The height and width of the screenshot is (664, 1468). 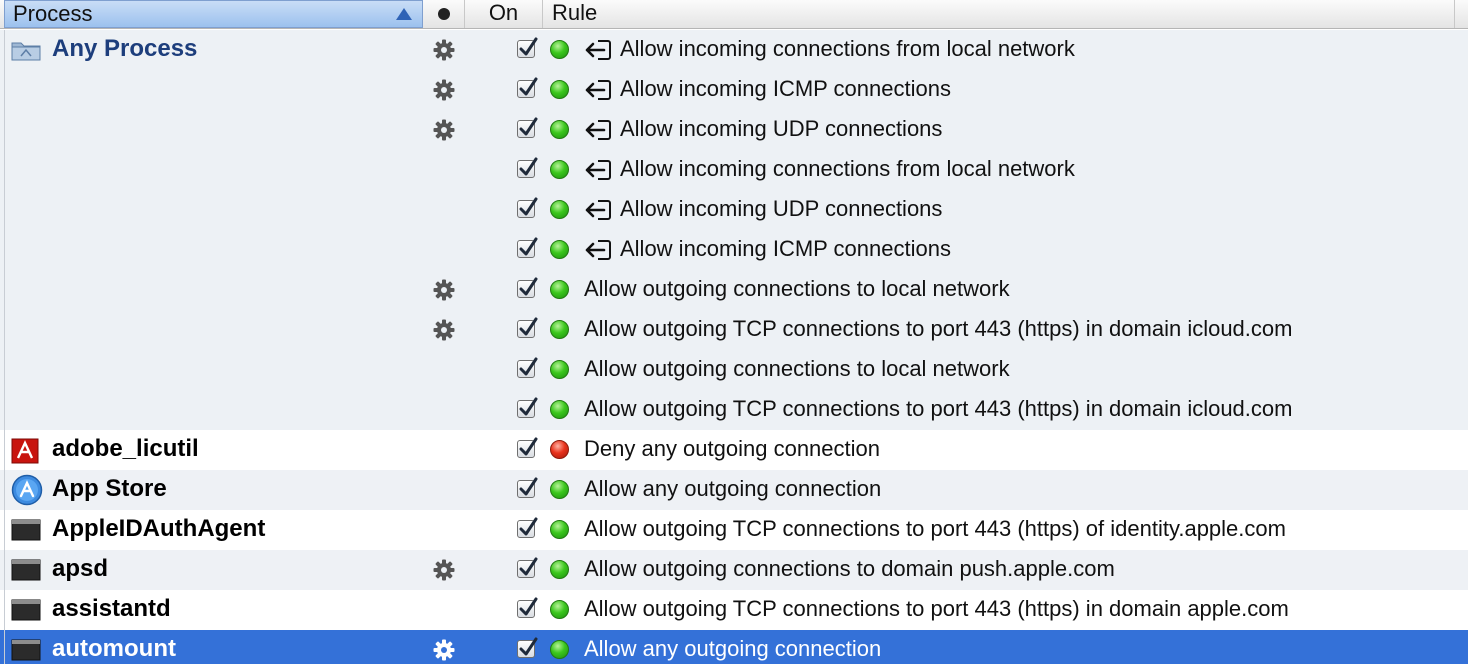 I want to click on column-header-rule-label: Rule, so click(x=575, y=12).